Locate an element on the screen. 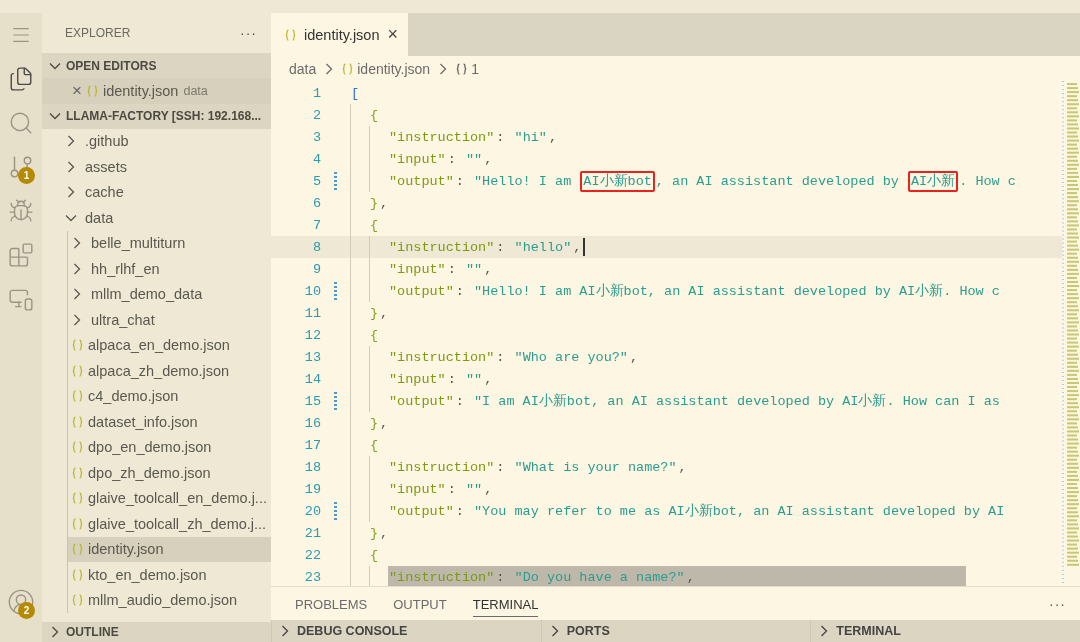 The height and width of the screenshot is (642, 1080). folder-item: .github is located at coordinates (156, 141).